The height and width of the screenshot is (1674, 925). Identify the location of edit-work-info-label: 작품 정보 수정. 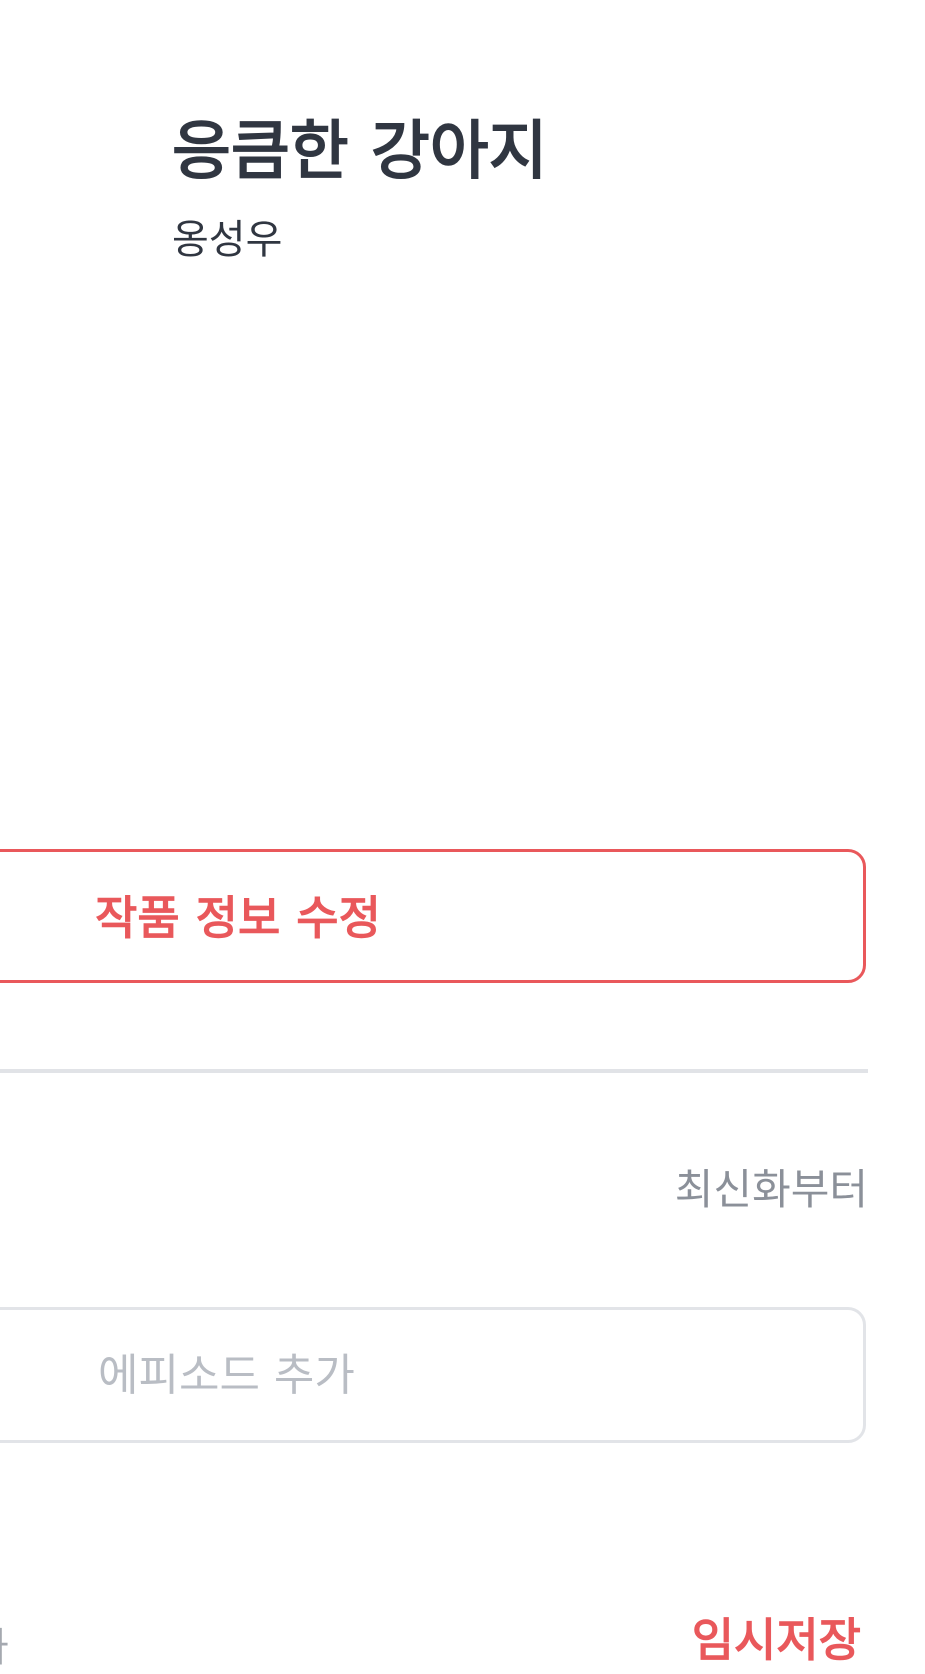
(238, 918).